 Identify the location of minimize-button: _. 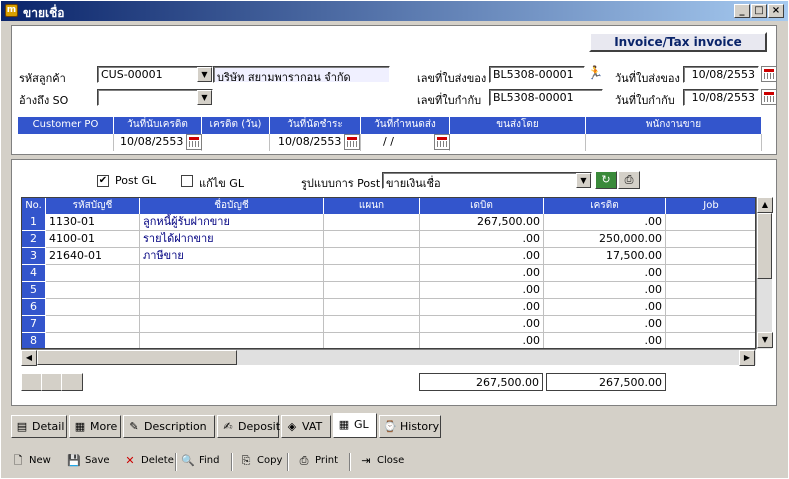
(742, 11).